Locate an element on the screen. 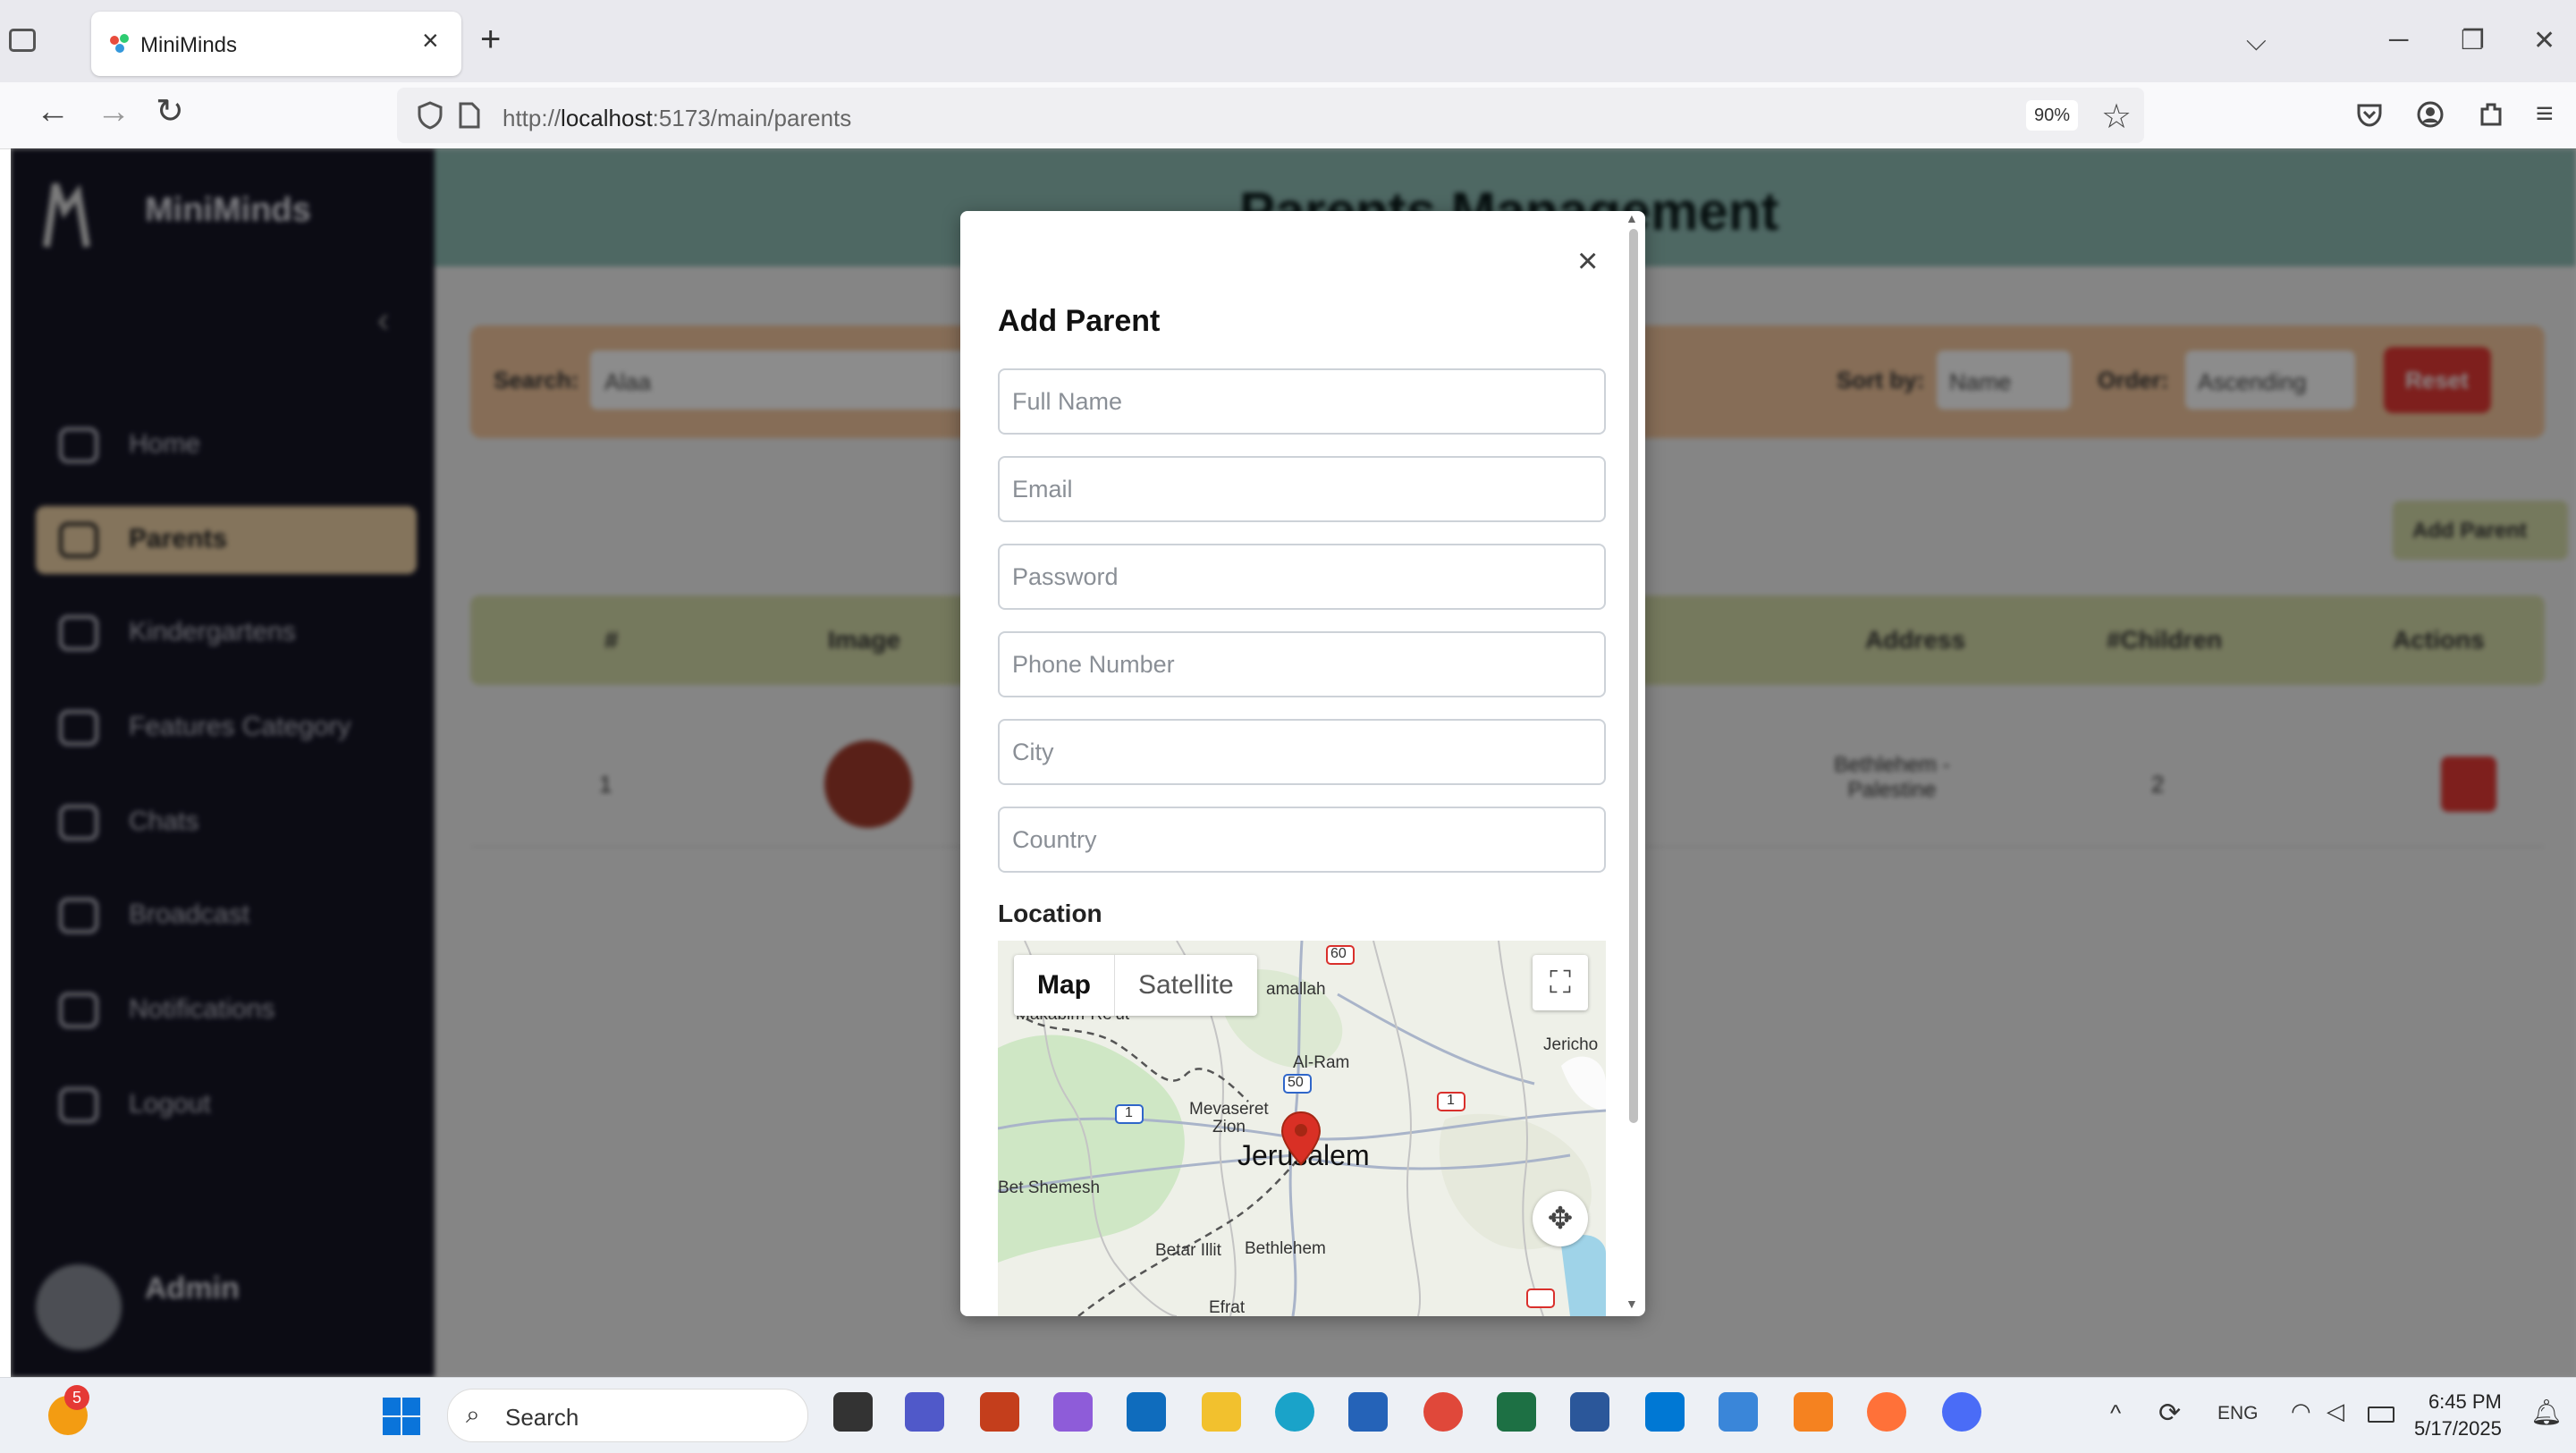 The height and width of the screenshot is (1453, 2576). clock-time: 6:45 PM is located at coordinates (2465, 1401).